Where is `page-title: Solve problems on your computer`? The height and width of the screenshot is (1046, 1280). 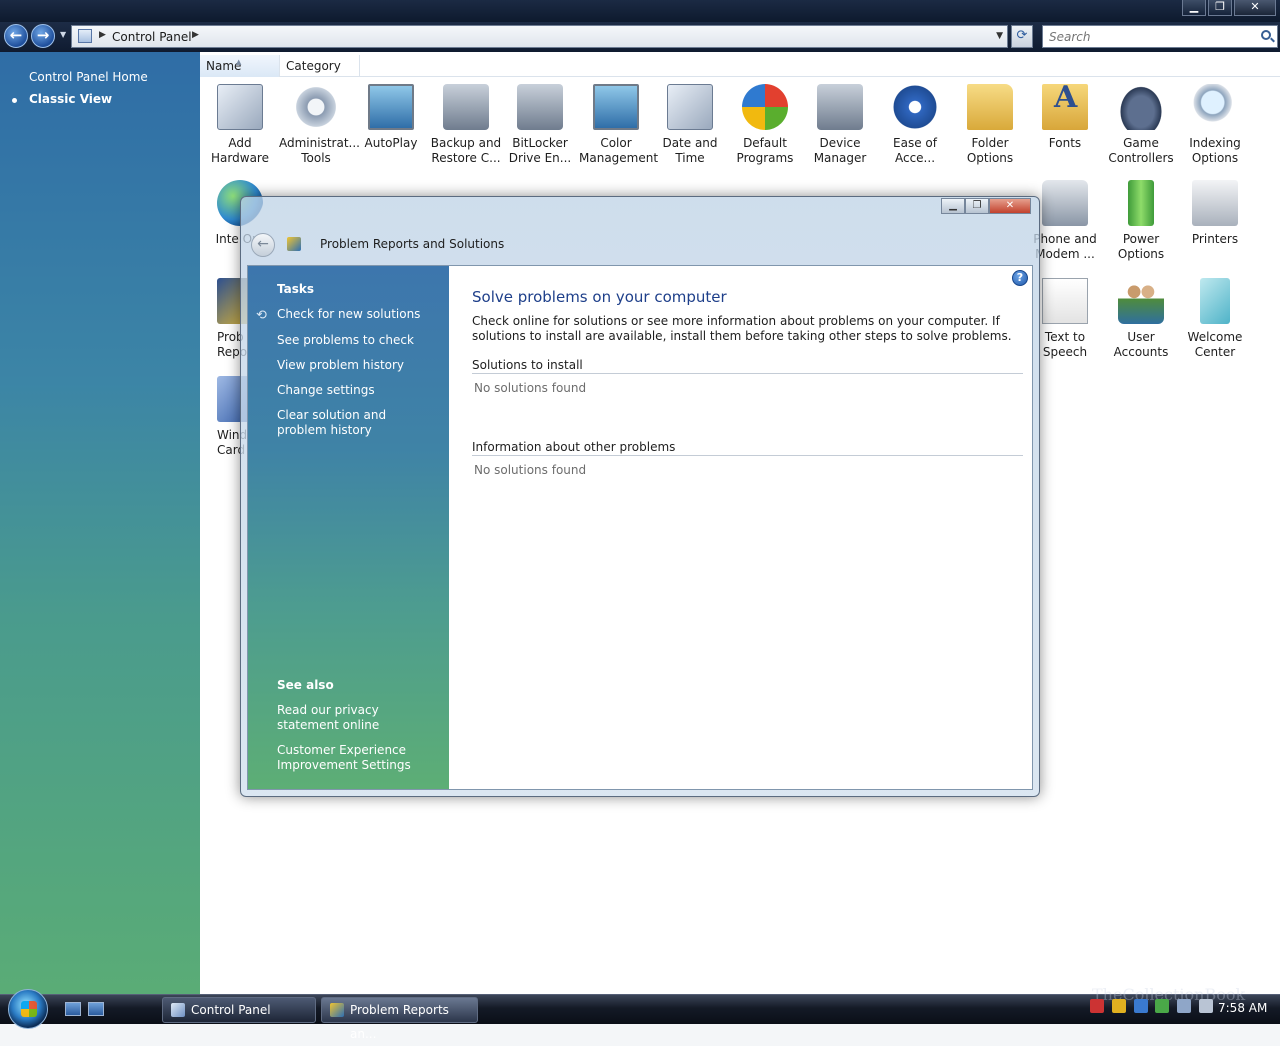
page-title: Solve problems on your computer is located at coordinates (599, 297).